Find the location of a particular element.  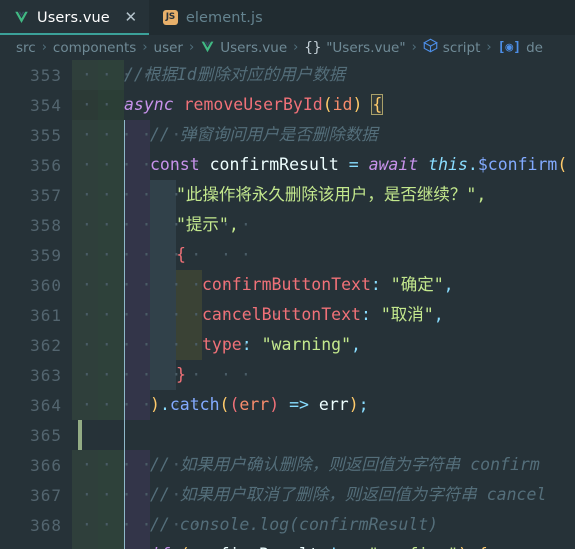

code-line-357: 357 · · · · · · · · "此操作将永久删除该用户，是否继续？", is located at coordinates (287, 195).